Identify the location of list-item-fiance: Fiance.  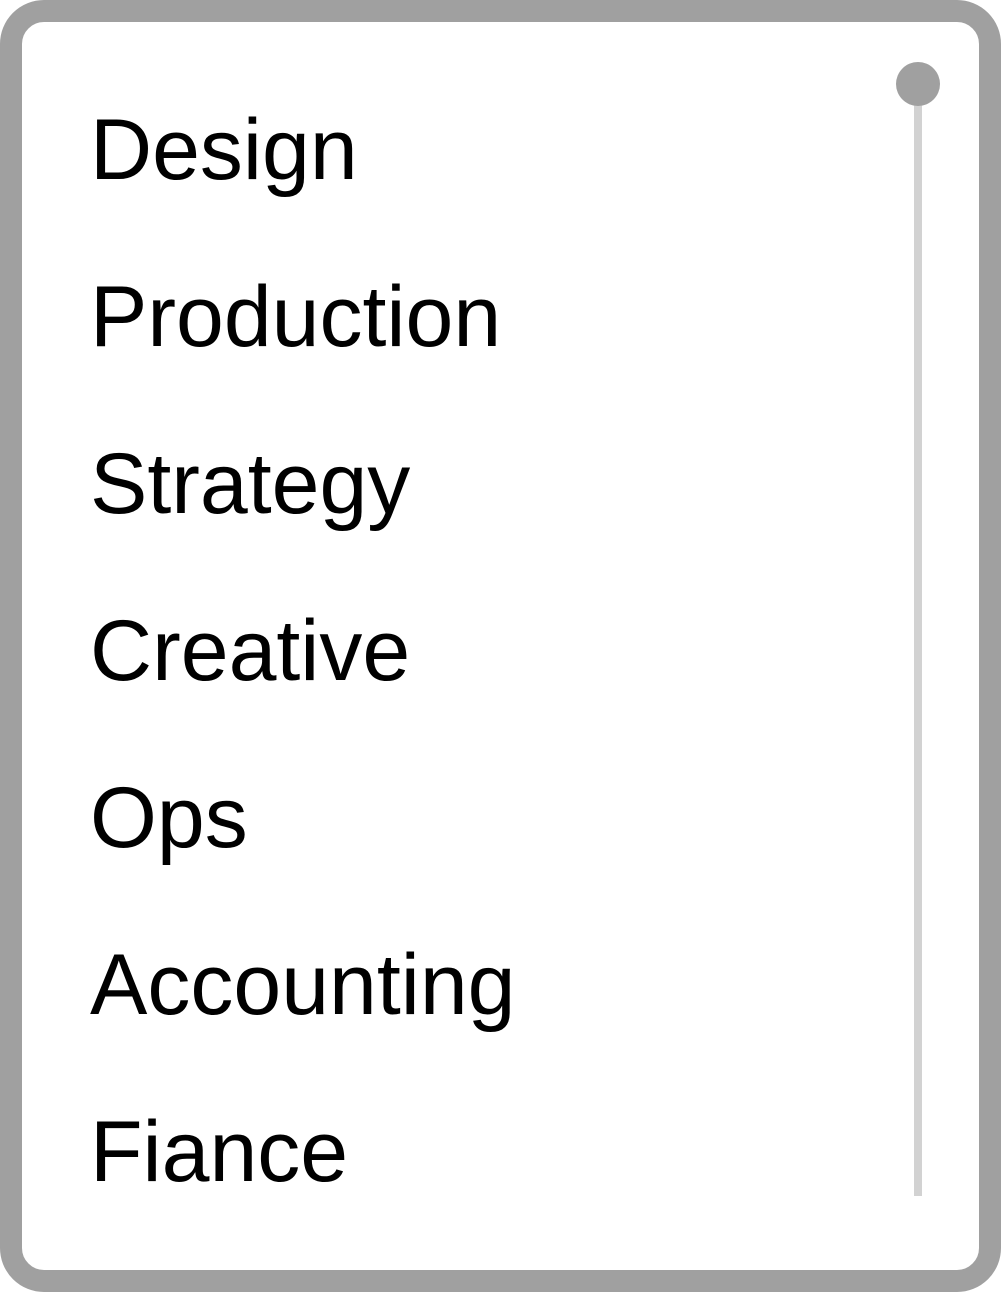
(303, 1152).